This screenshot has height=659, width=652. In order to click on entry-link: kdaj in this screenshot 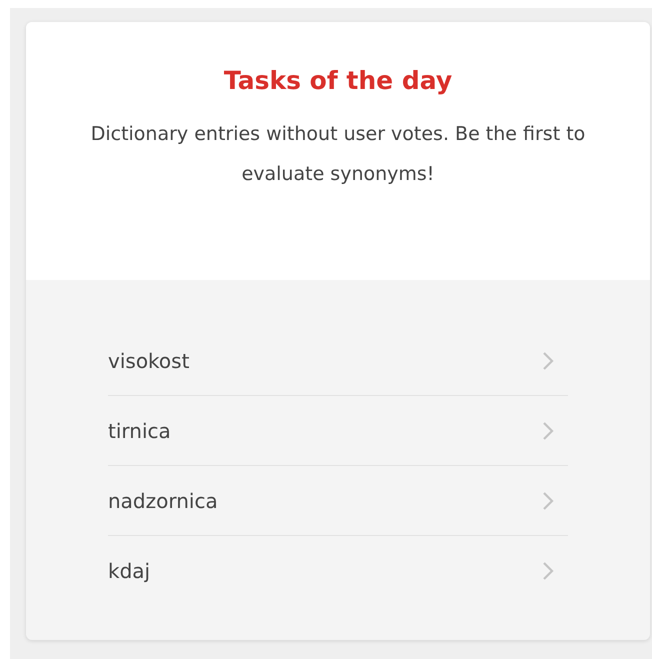, I will do `click(338, 571)`.